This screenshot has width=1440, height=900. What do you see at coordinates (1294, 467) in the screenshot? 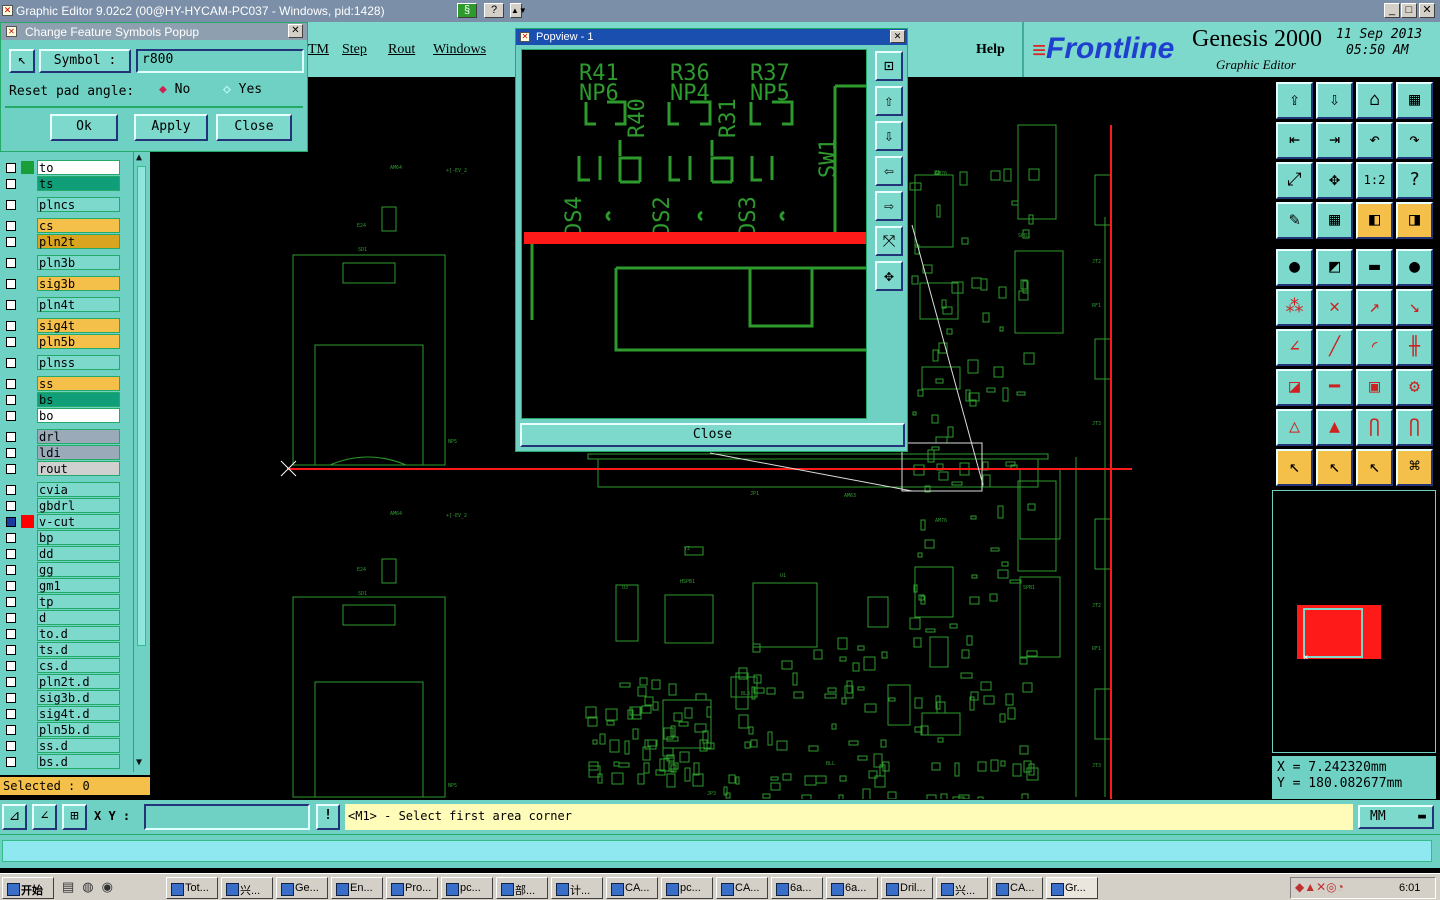
I see `select-arrow-icon: ↖` at bounding box center [1294, 467].